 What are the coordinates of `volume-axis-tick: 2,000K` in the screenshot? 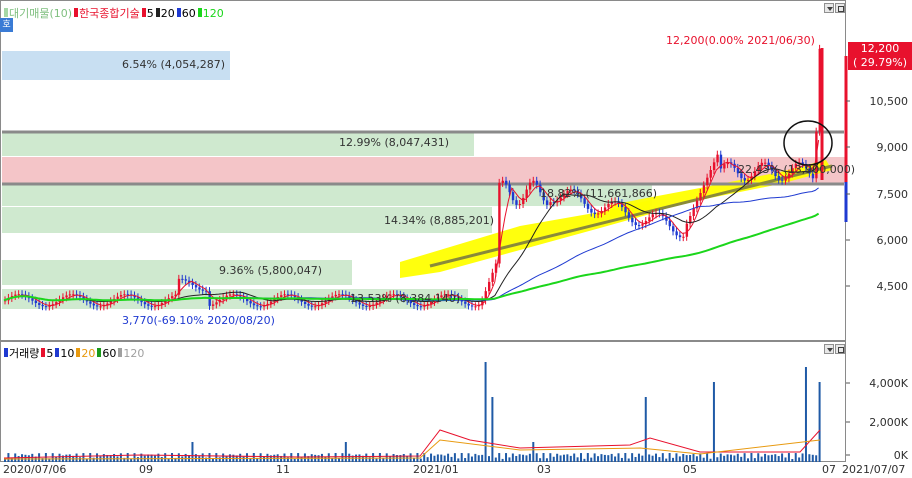 It's located at (888, 422).